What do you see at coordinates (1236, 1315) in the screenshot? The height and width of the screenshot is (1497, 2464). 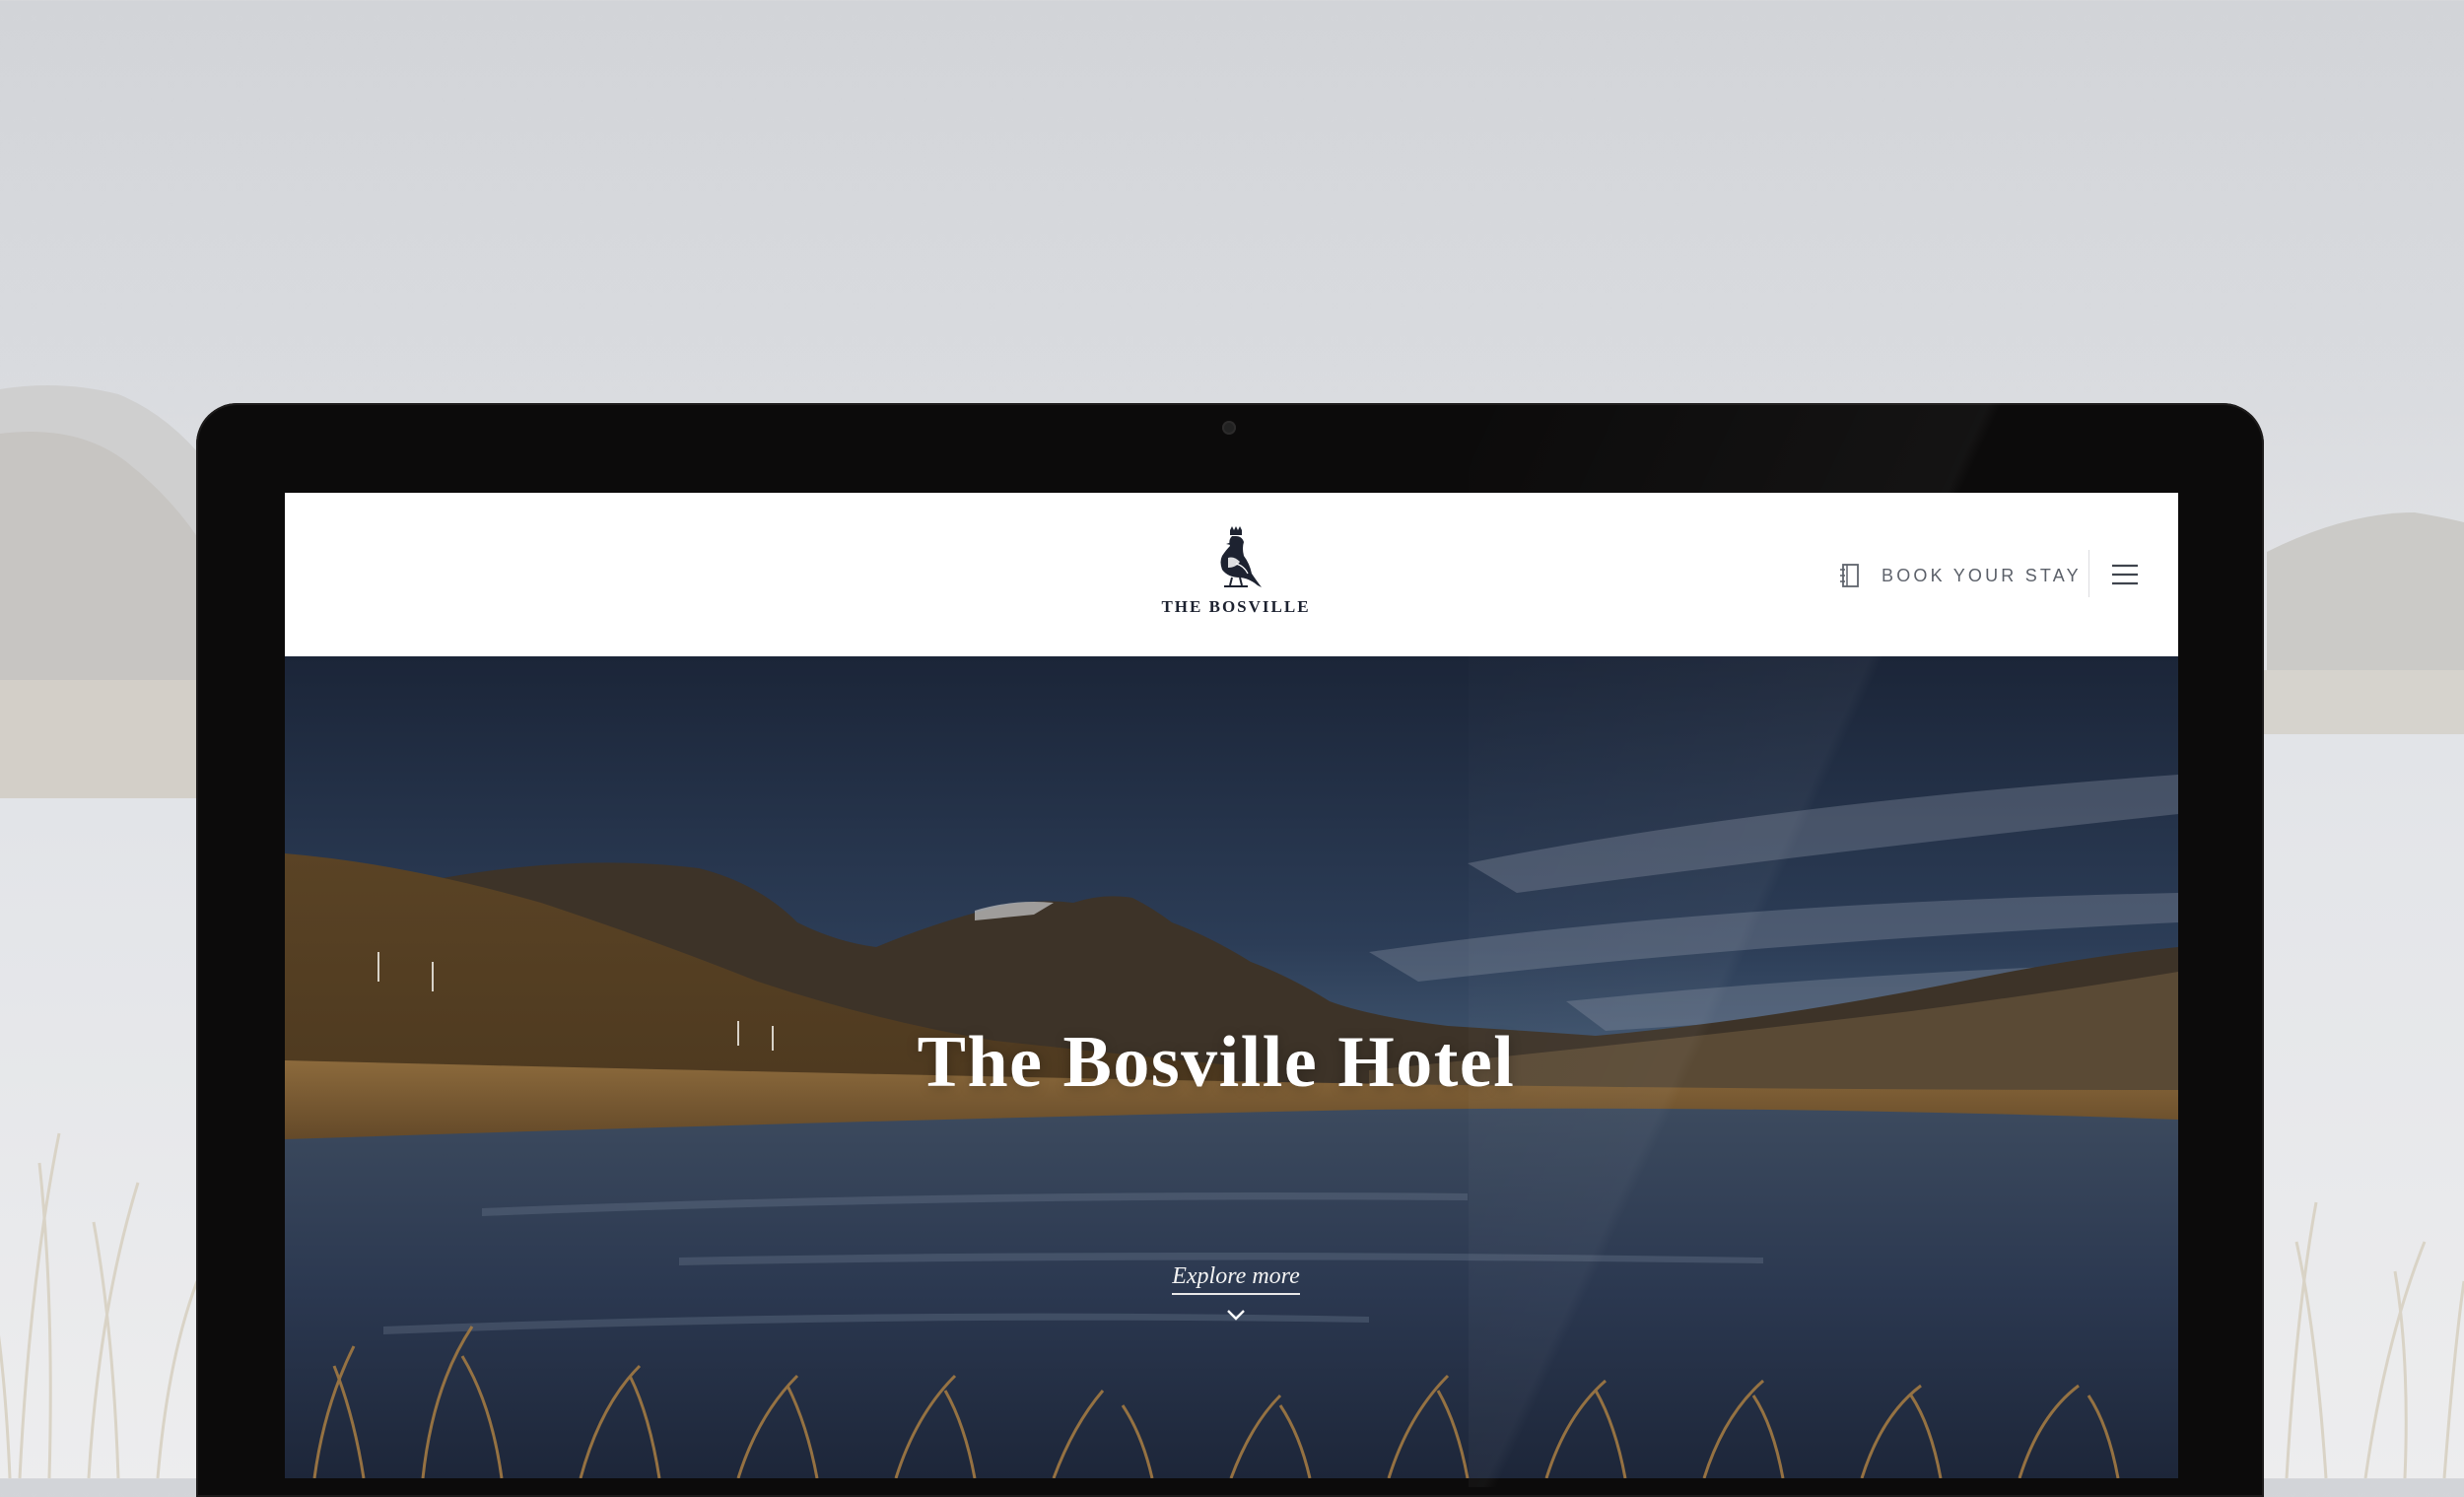 I see `chevron-down-icon` at bounding box center [1236, 1315].